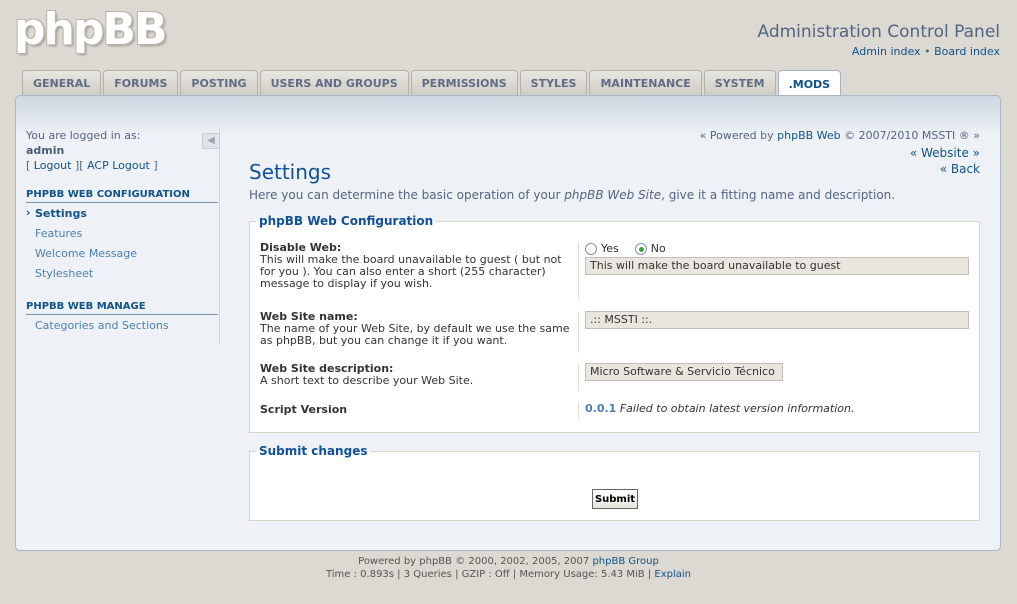 The height and width of the screenshot is (604, 1017). What do you see at coordinates (304, 409) in the screenshot?
I see `script-version-label: Script Version` at bounding box center [304, 409].